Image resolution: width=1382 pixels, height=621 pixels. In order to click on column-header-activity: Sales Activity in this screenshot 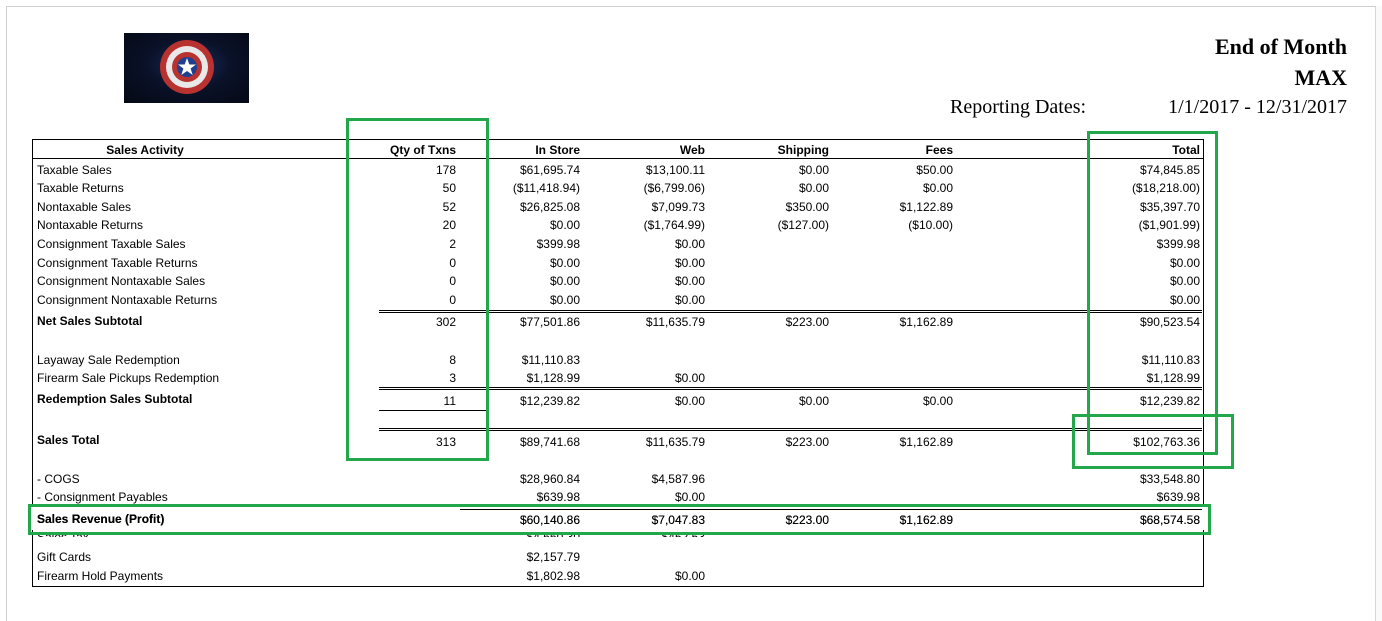, I will do `click(145, 150)`.